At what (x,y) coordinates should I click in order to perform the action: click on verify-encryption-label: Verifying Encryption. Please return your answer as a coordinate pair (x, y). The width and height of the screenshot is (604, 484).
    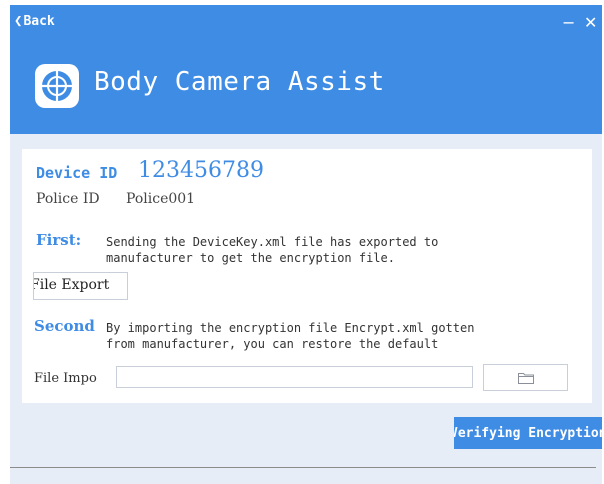
    Looking at the image, I should click on (528, 433).